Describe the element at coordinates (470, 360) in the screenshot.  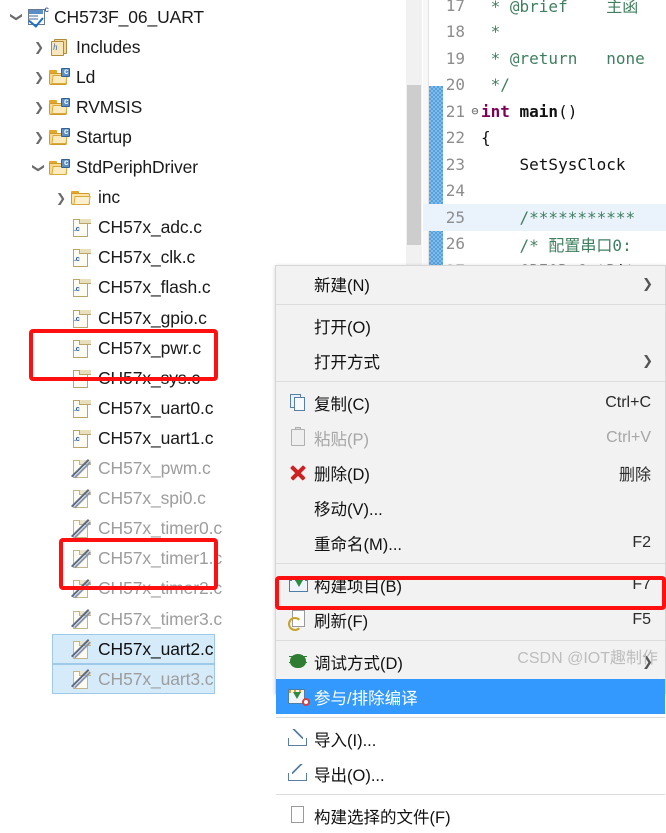
I see `menu-item: 打开方式 ❯` at that location.